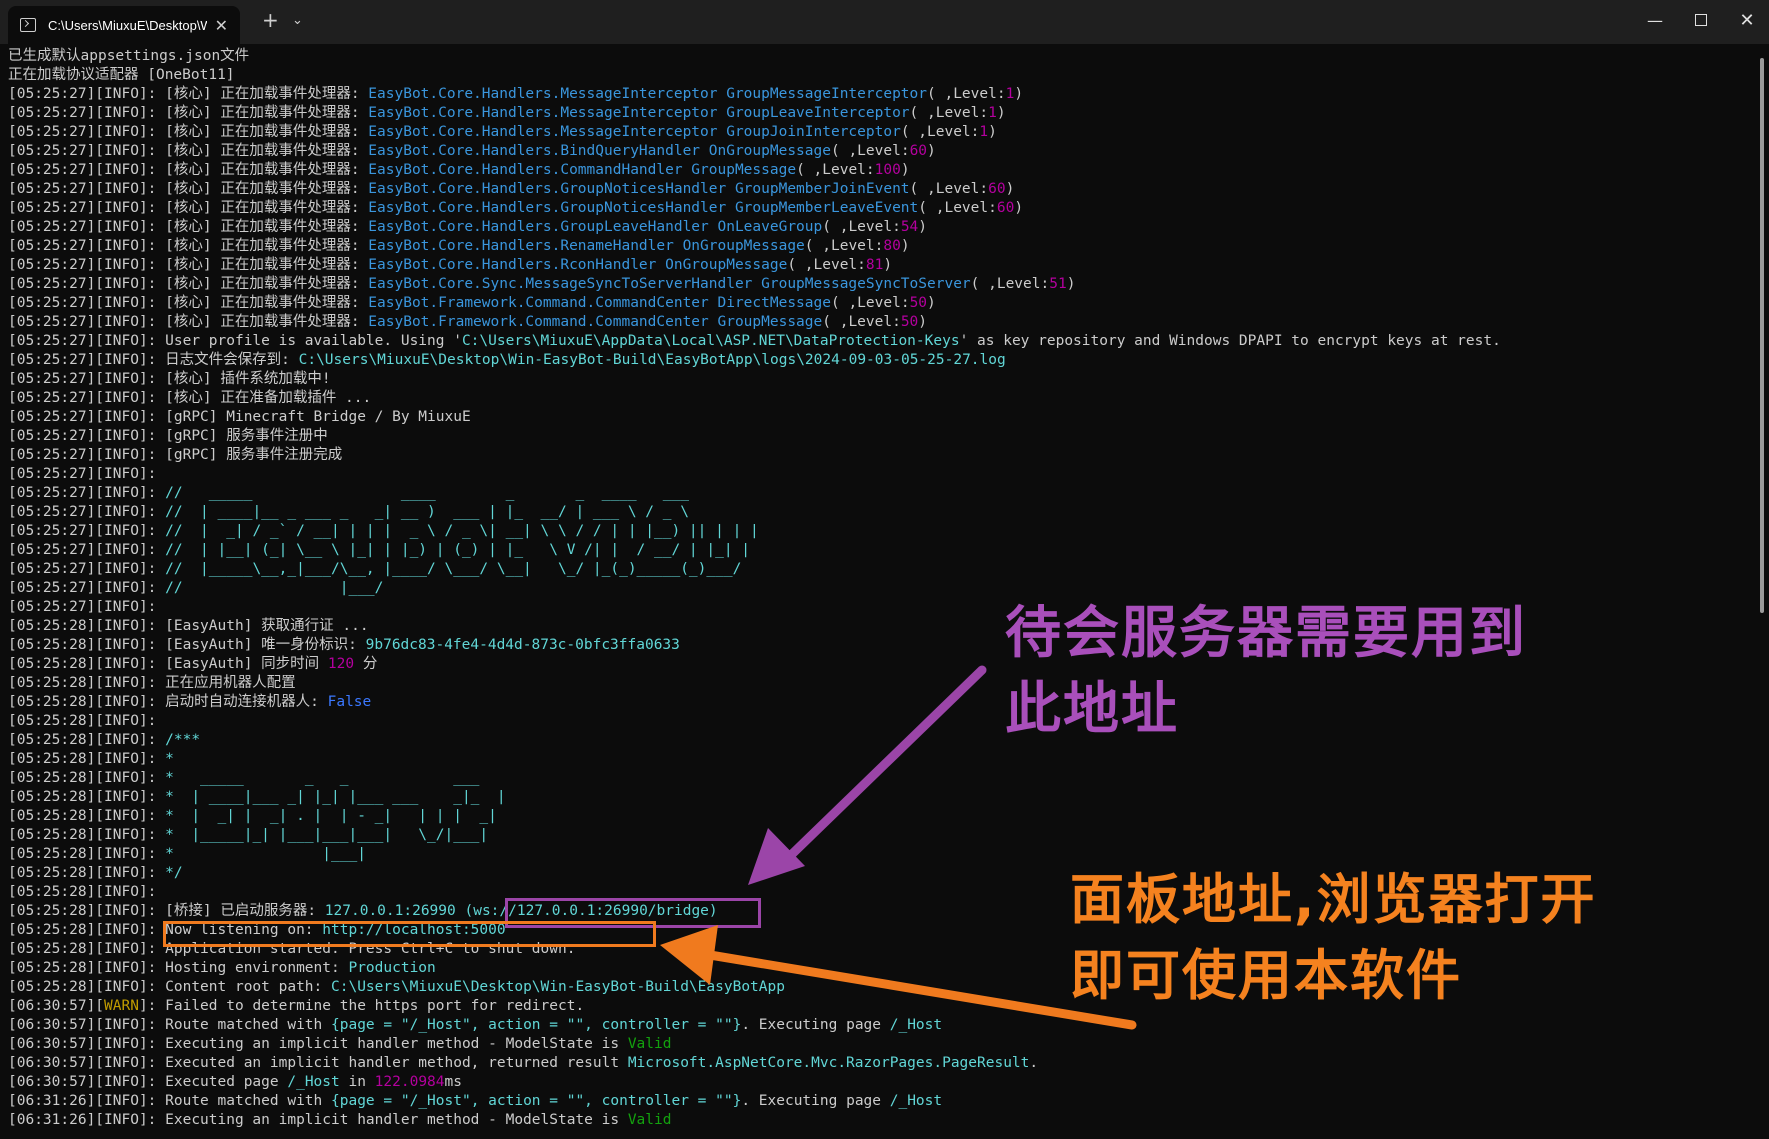  What do you see at coordinates (776, 856) in the screenshot?
I see `purple-arrow-head` at bounding box center [776, 856].